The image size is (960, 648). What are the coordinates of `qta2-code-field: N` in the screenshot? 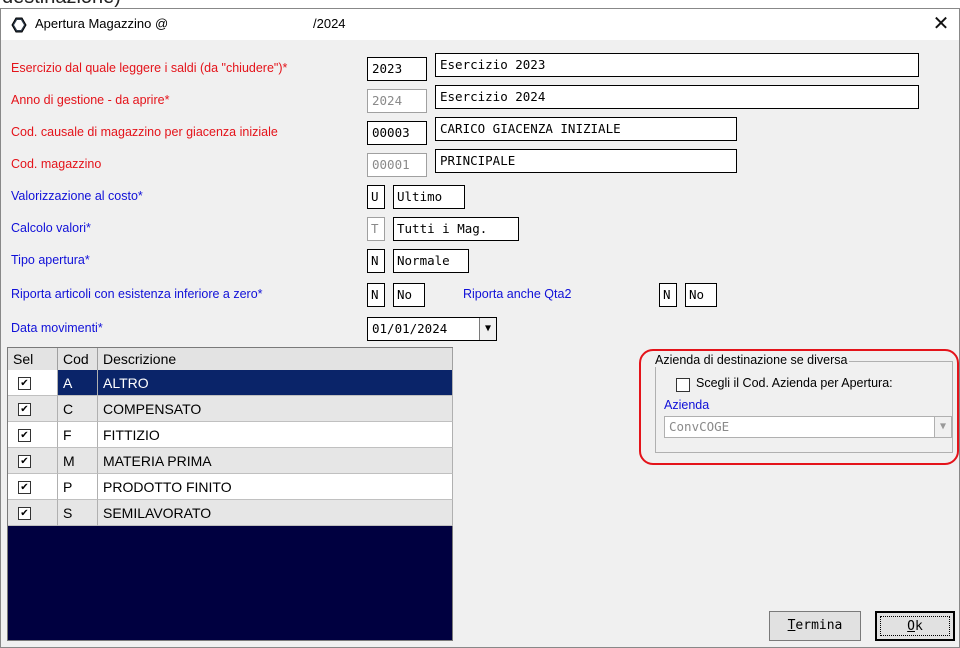 It's located at (668, 295).